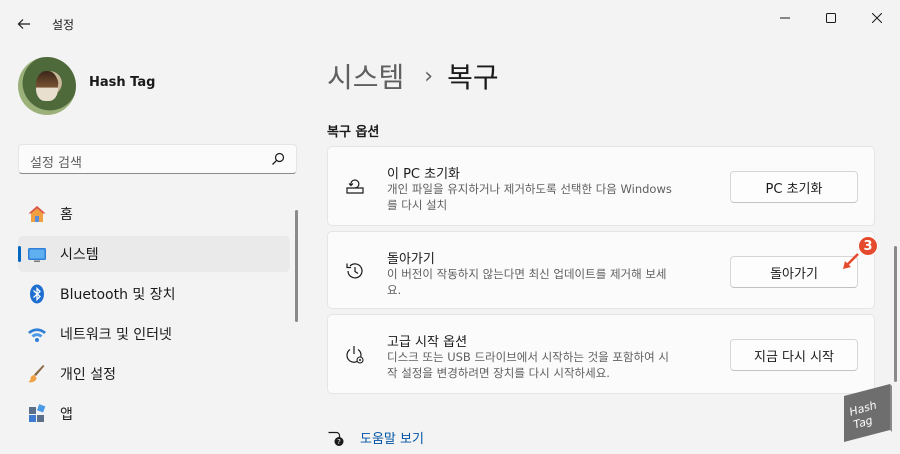  I want to click on breadcrumb-parent: 시스템, so click(365, 76).